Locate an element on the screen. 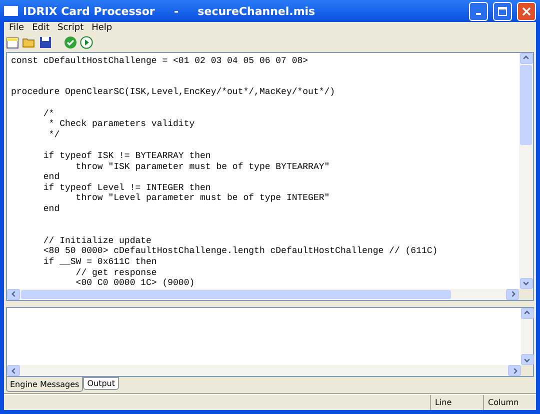  code-line: throw "ISK parameter must be of type BYTEARRAY" is located at coordinates (202, 167).